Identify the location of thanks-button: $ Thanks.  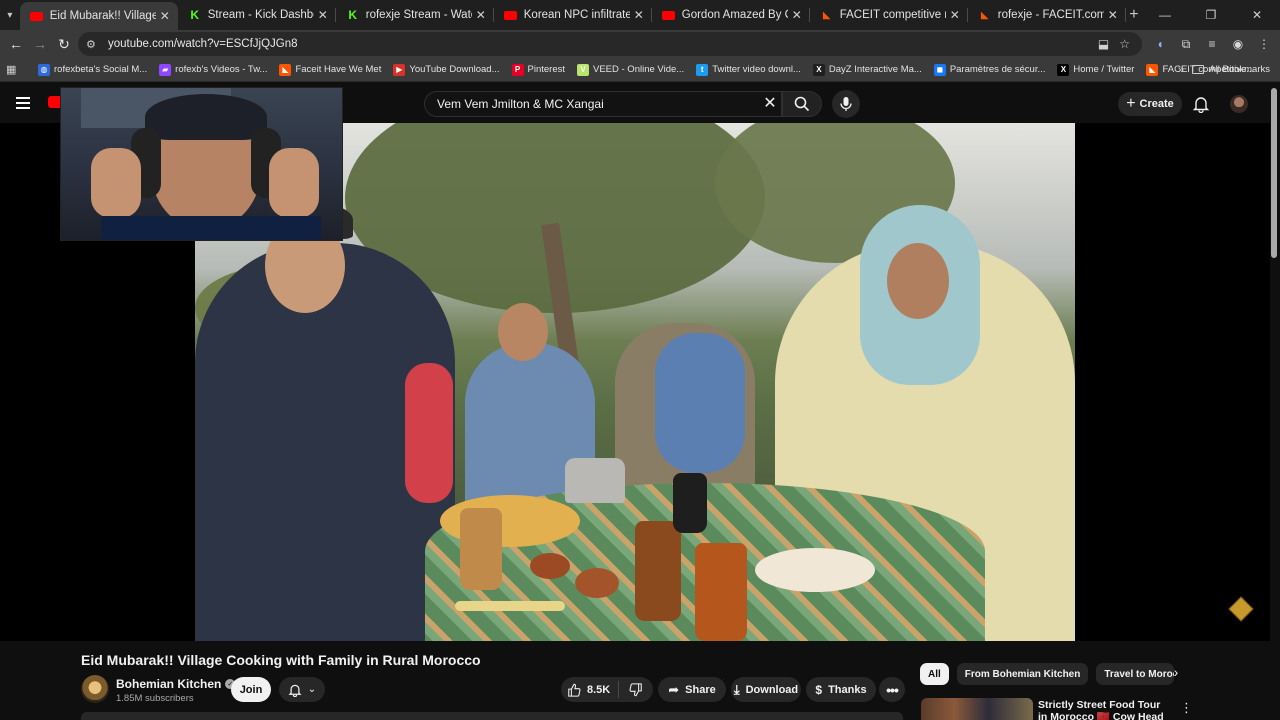
(841, 689).